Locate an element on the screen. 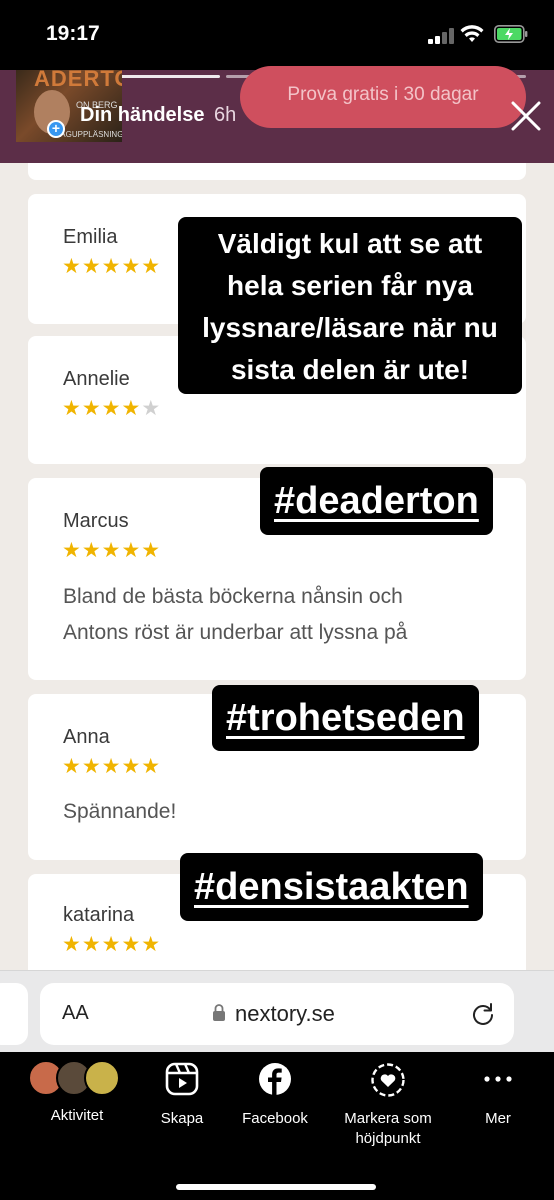 Image resolution: width=554 pixels, height=1200 pixels. highlight-label: höjdpunkt is located at coordinates (388, 1138).